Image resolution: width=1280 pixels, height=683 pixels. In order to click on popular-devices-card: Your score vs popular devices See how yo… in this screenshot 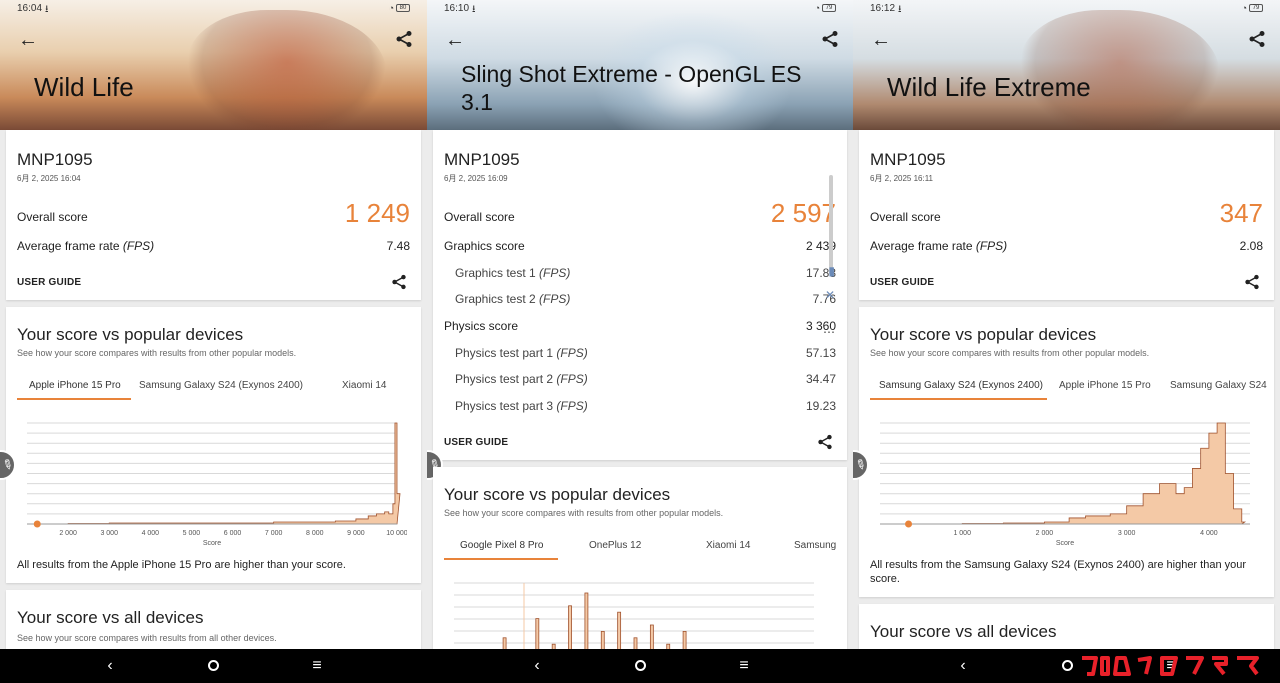, I will do `click(640, 558)`.